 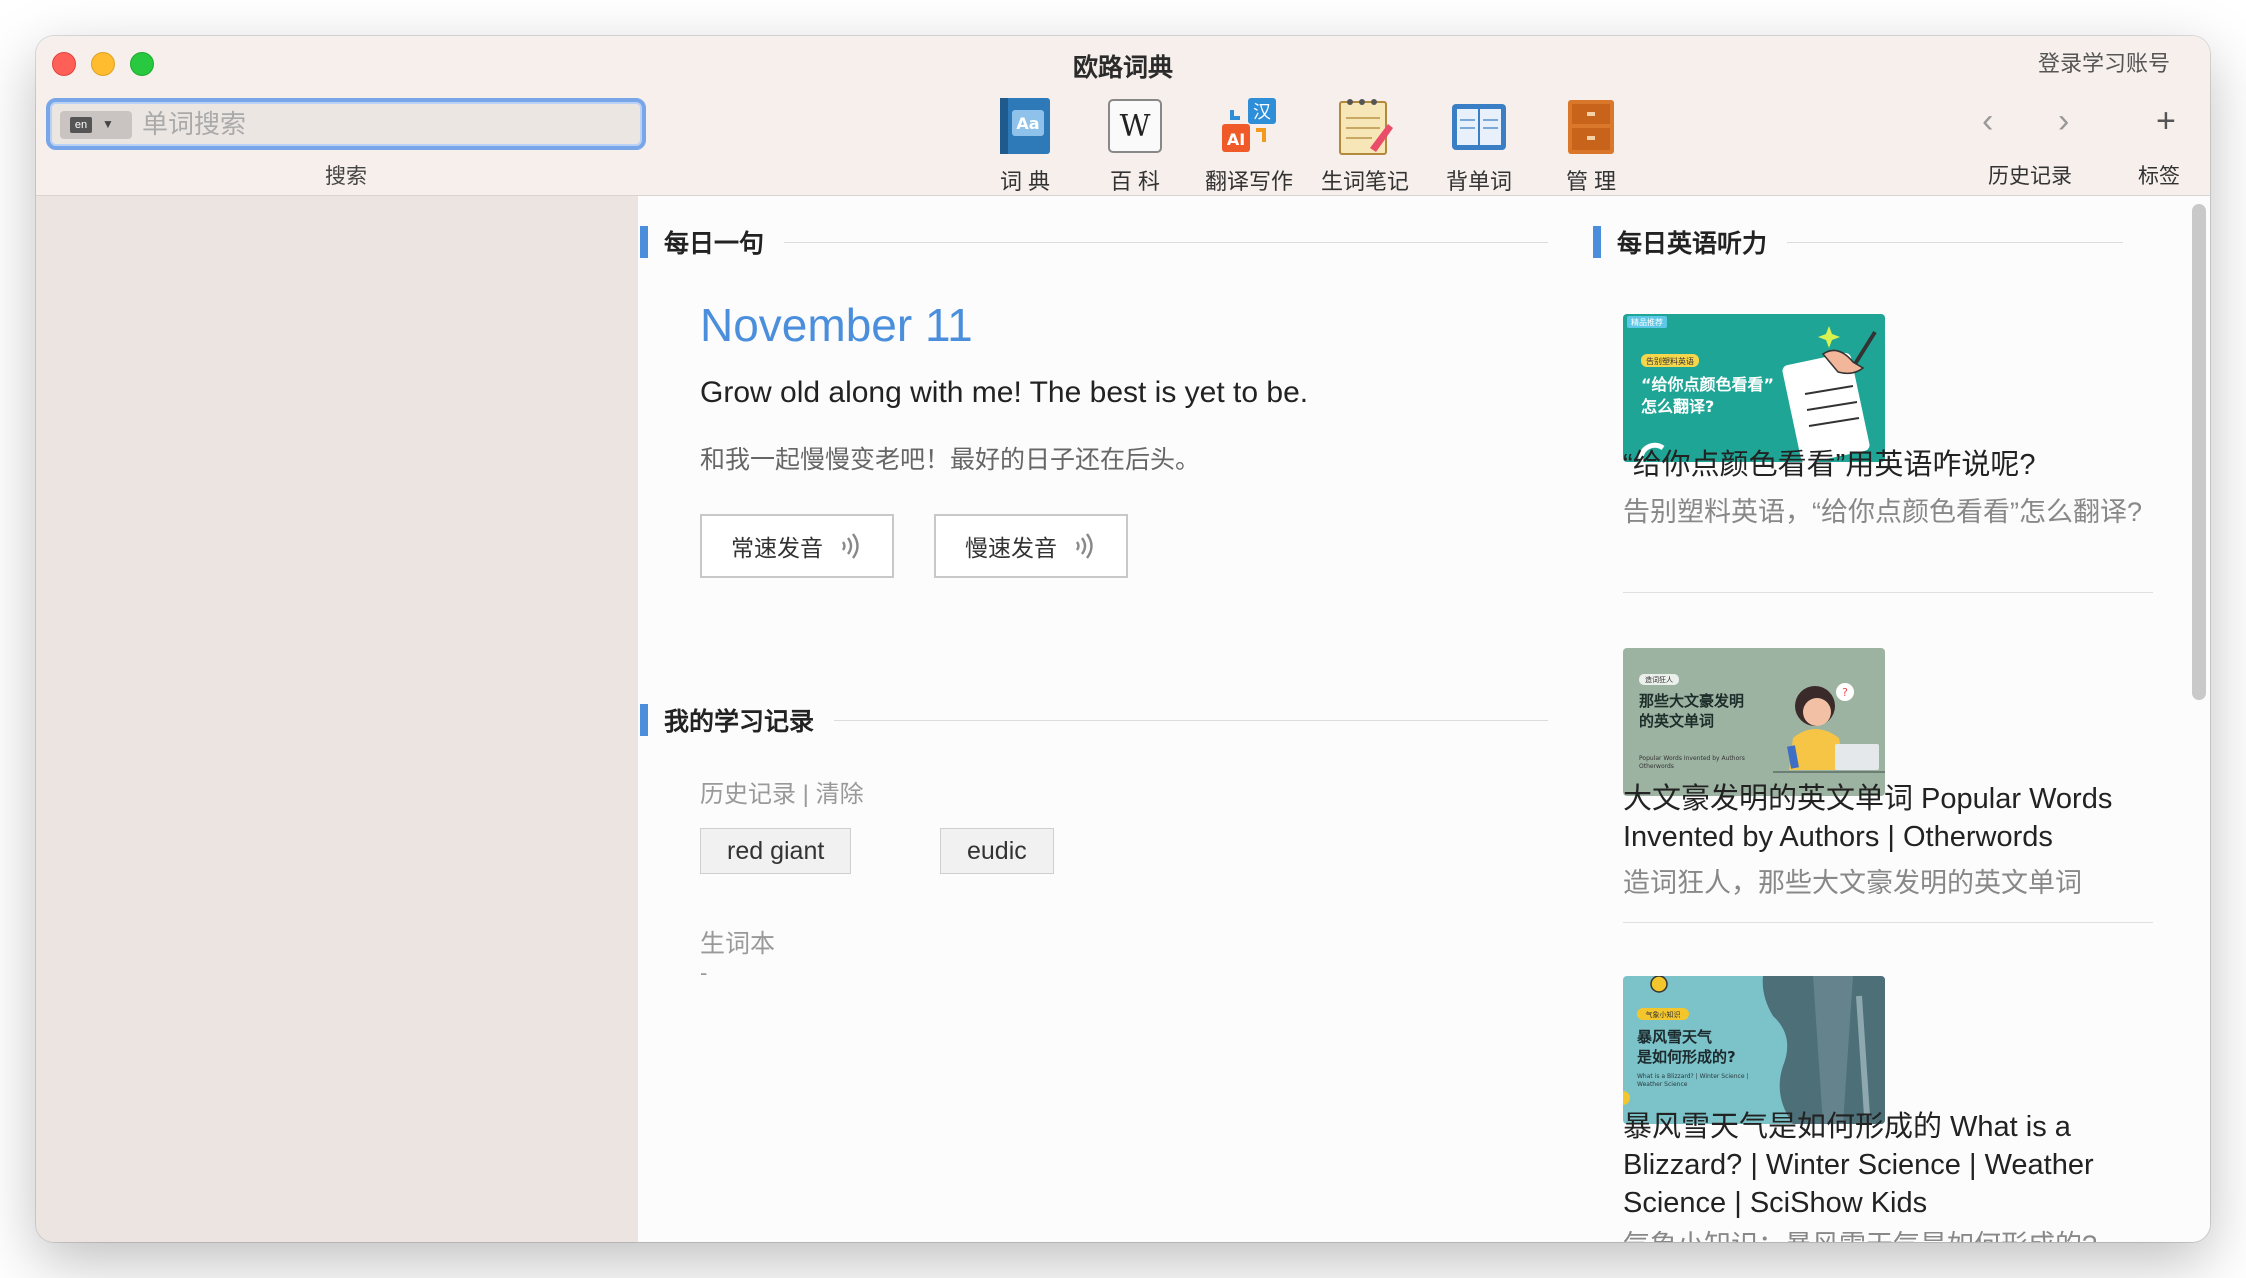 I want to click on toolbar-flashcards: 背单词, so click(x=1479, y=146).